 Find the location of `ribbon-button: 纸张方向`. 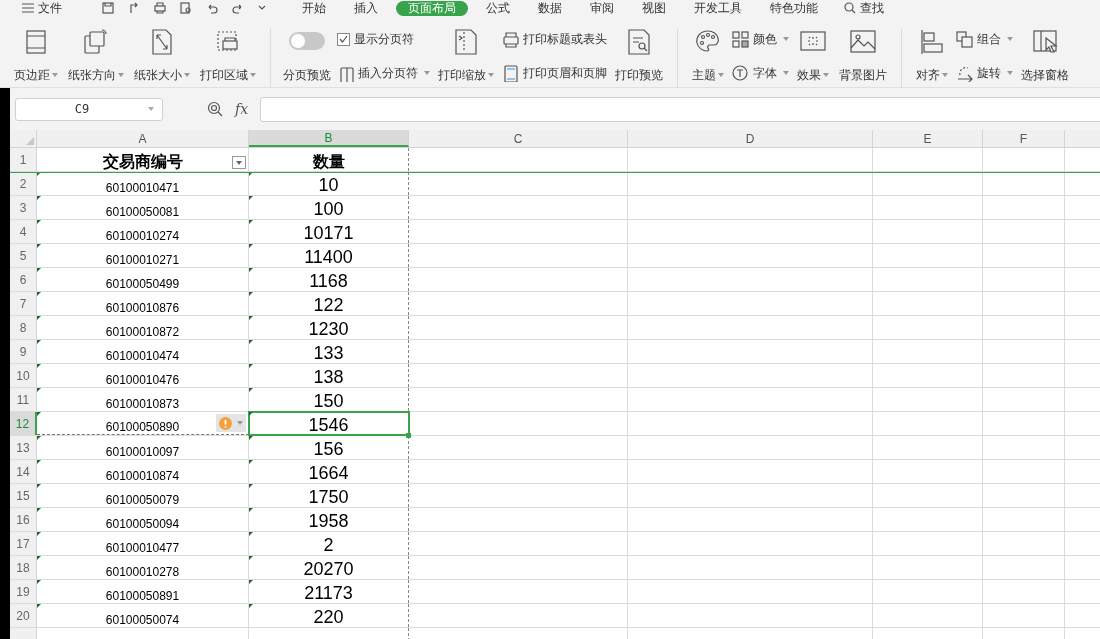

ribbon-button: 纸张方向 is located at coordinates (96, 56).